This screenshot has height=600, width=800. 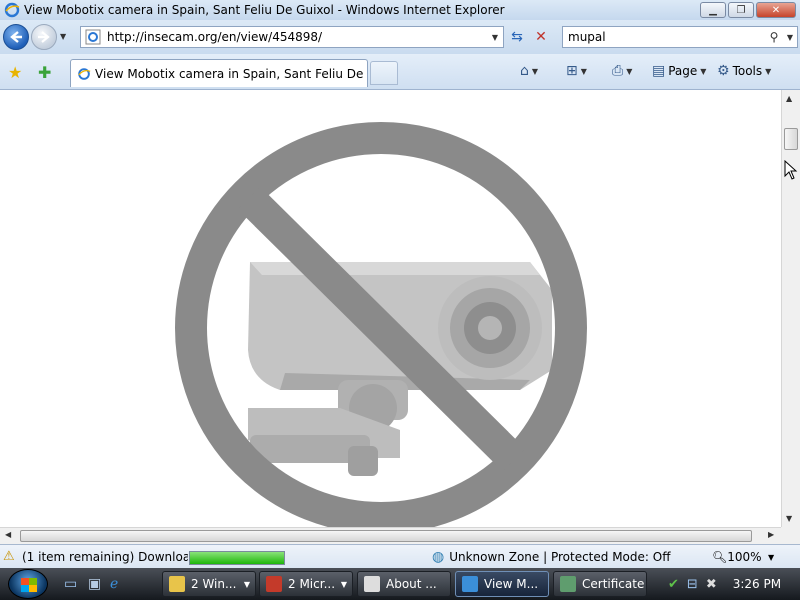 I want to click on minimize-button: ▁, so click(x=713, y=10).